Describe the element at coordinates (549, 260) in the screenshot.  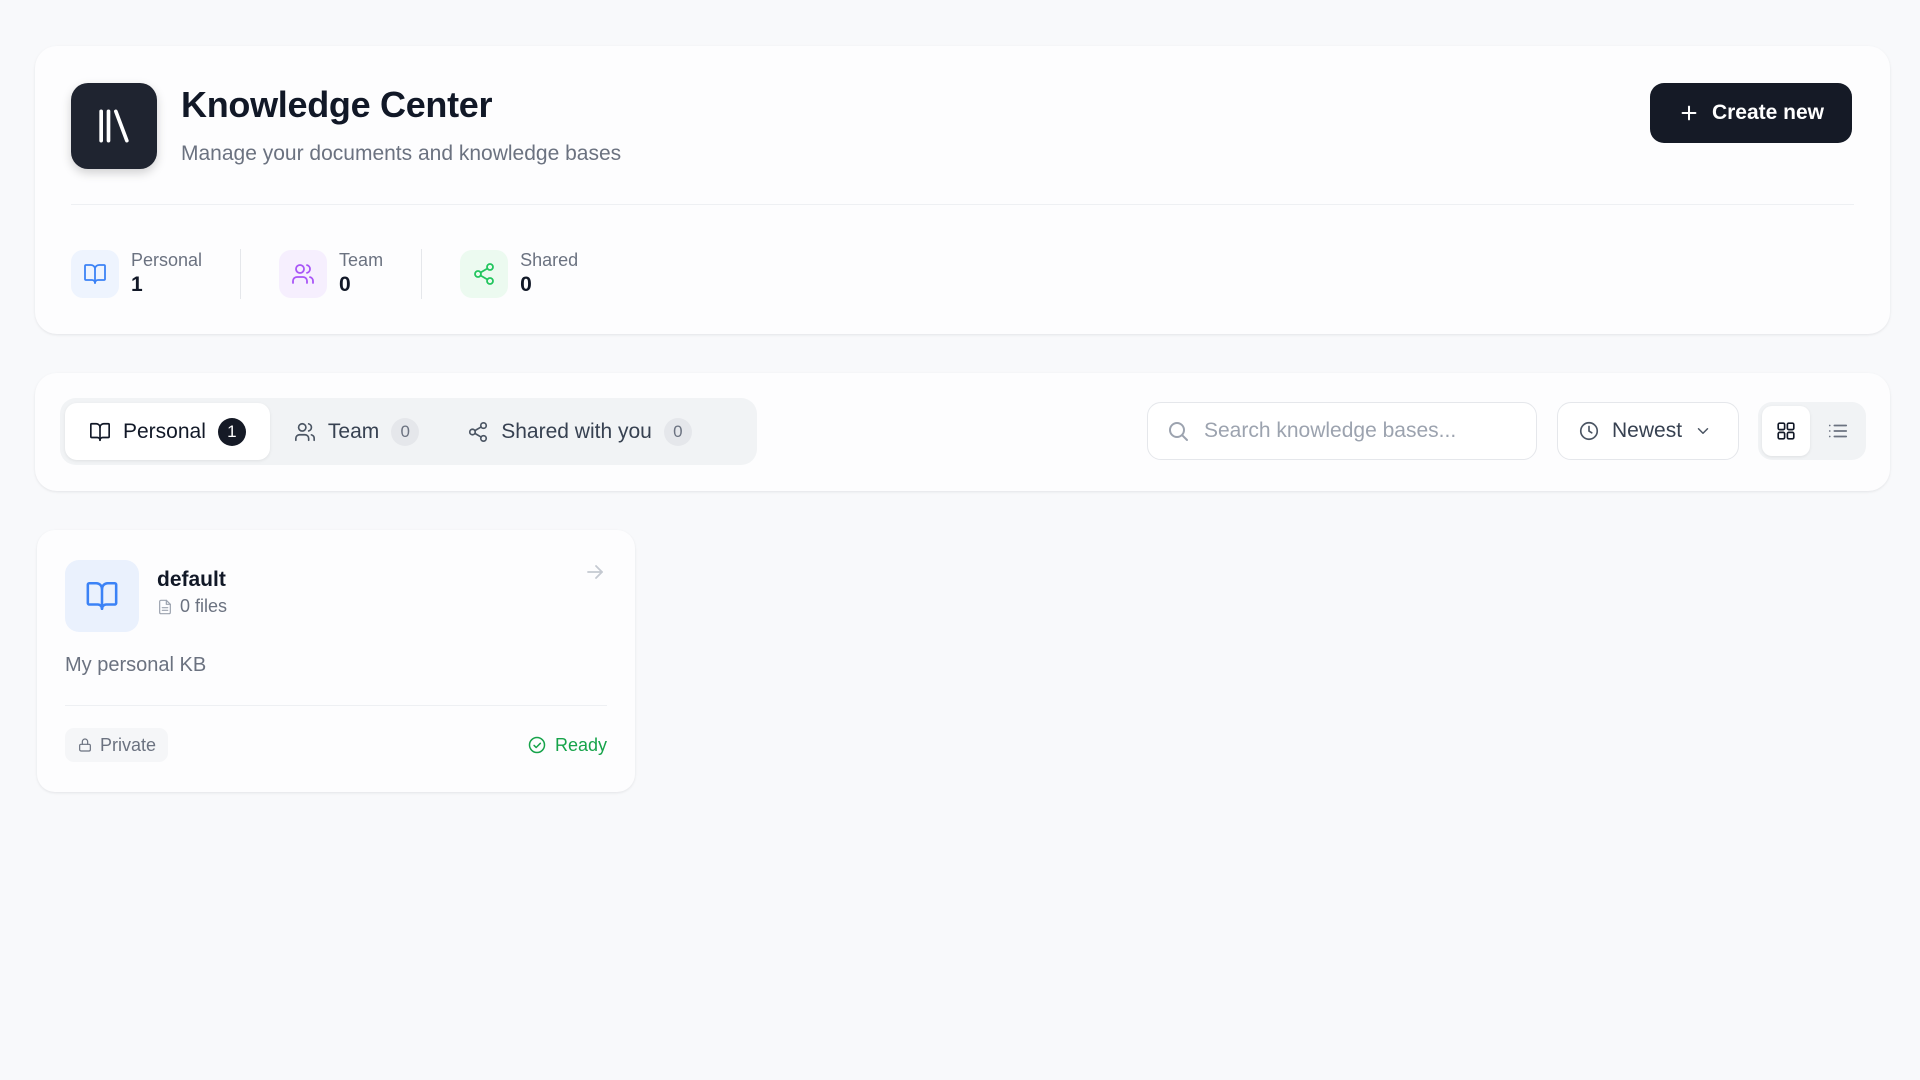
I see `stat-label: Shared` at that location.